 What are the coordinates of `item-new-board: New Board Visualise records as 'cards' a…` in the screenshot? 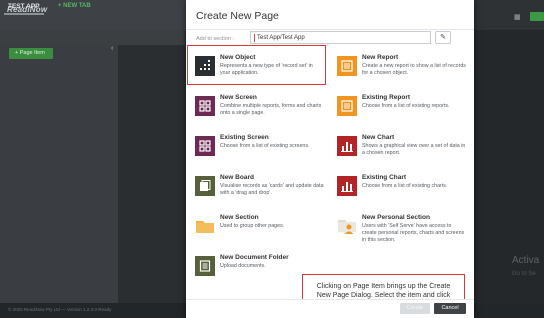 It's located at (260, 193).